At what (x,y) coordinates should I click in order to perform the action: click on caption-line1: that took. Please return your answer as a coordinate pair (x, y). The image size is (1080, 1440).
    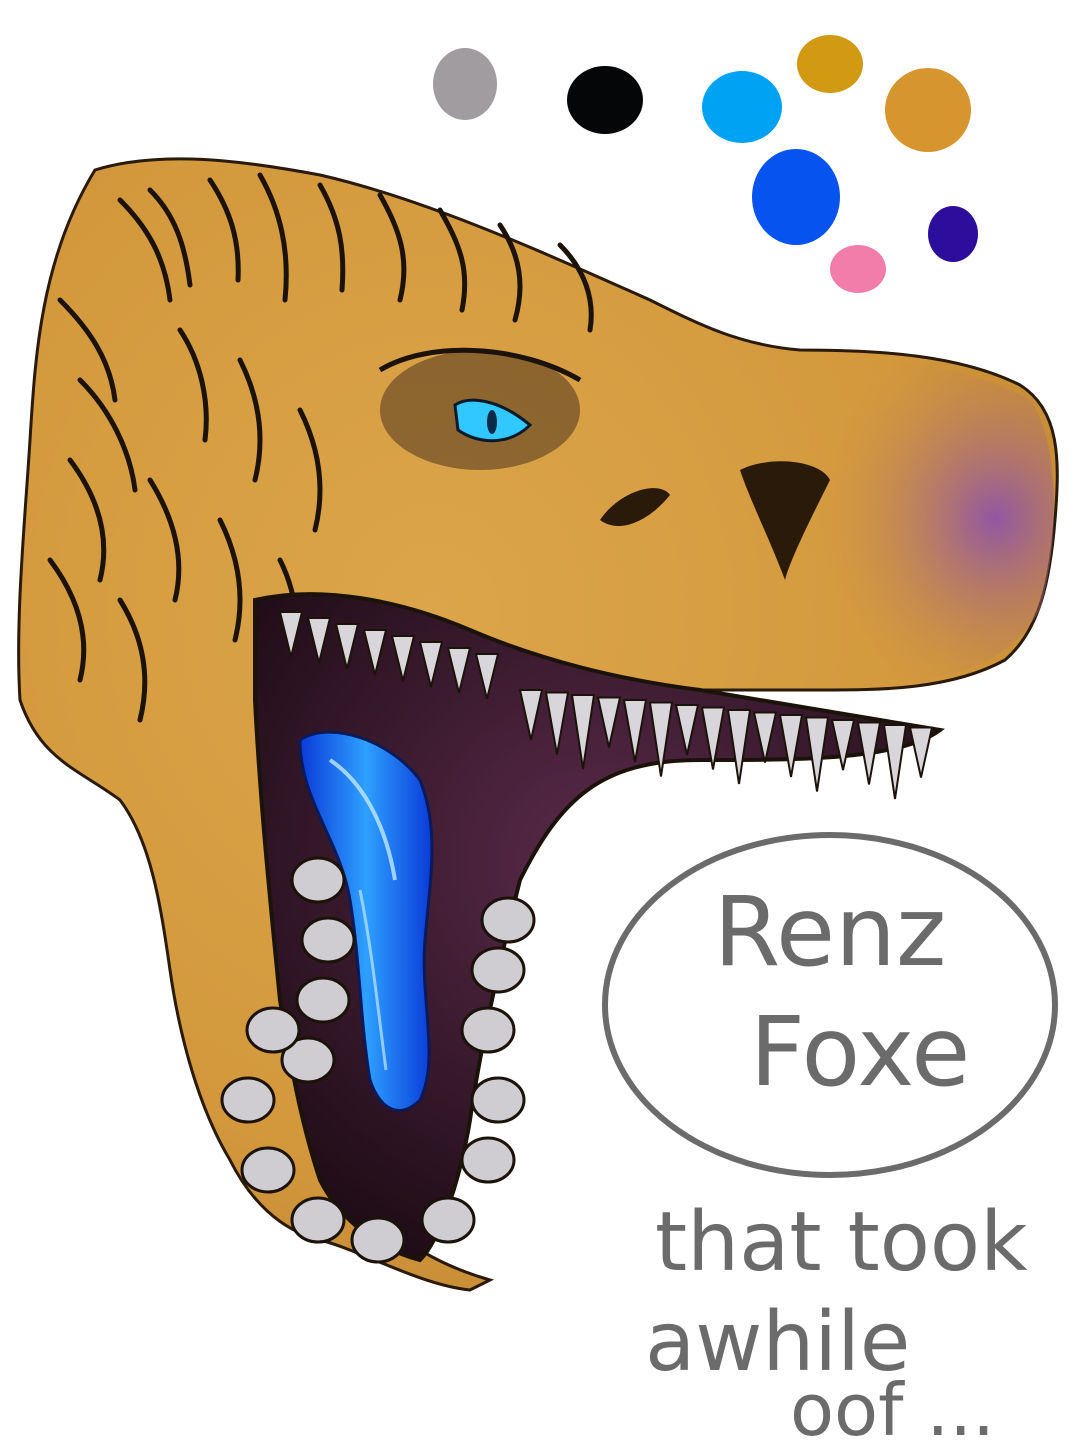
    Looking at the image, I should click on (841, 1242).